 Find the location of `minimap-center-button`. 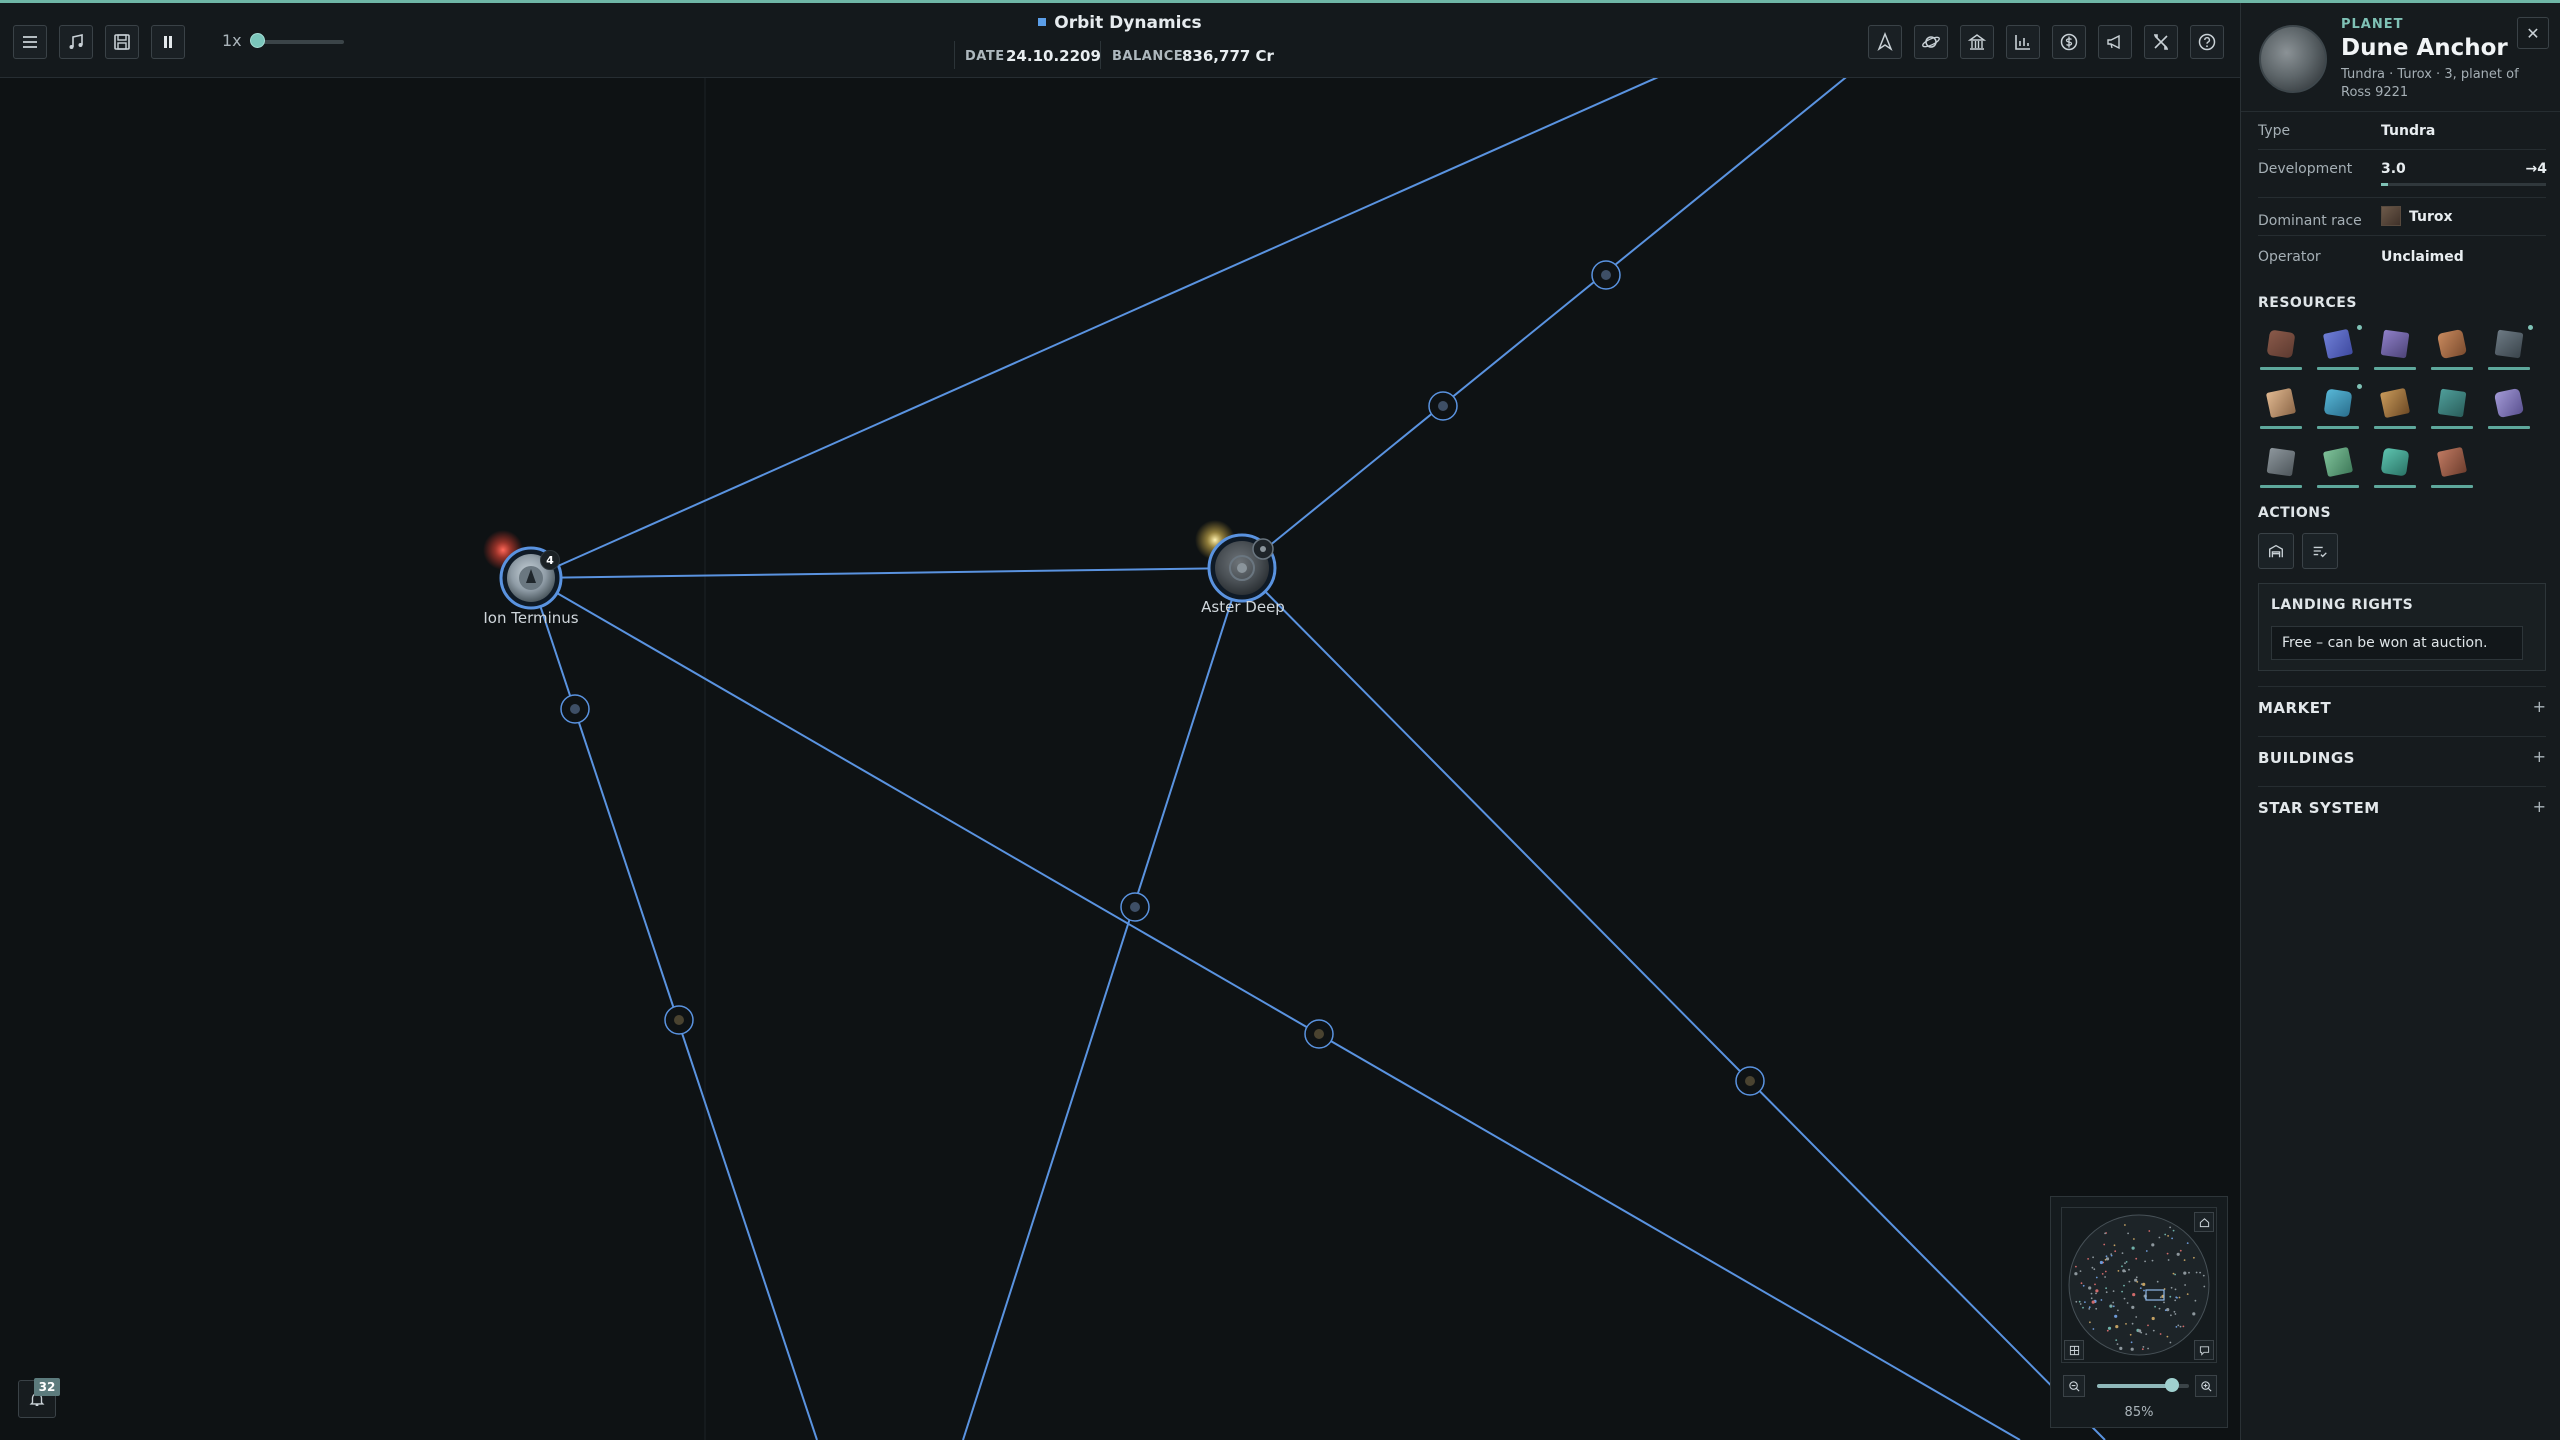

minimap-center-button is located at coordinates (2074, 1350).